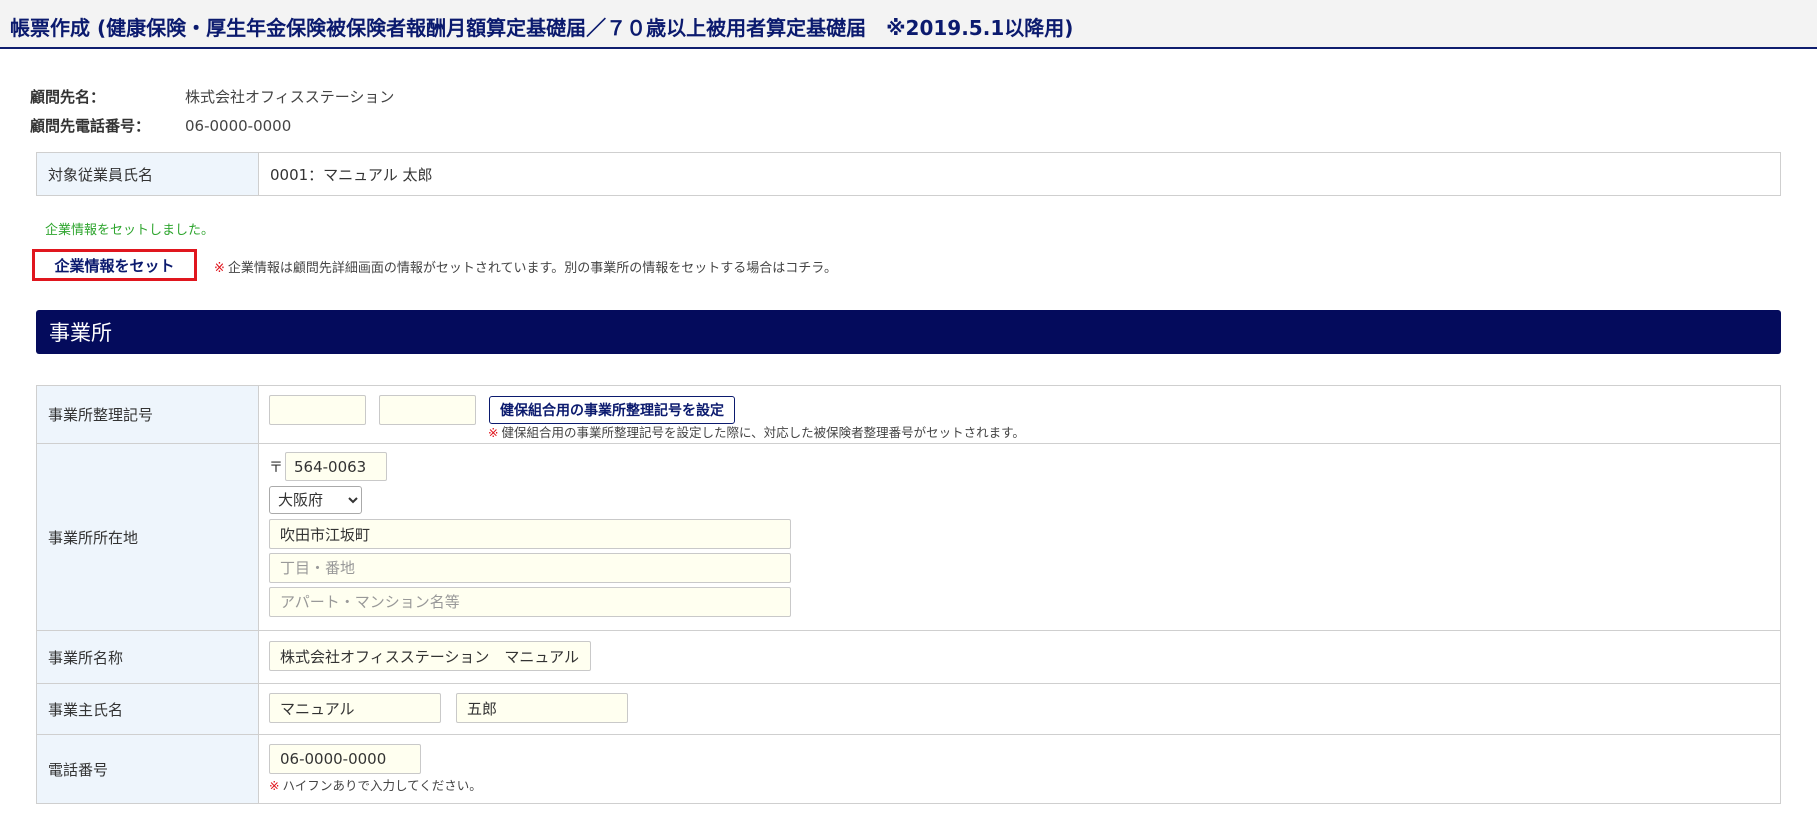 The height and width of the screenshot is (827, 1817). I want to click on postal-code-input, so click(336, 466).